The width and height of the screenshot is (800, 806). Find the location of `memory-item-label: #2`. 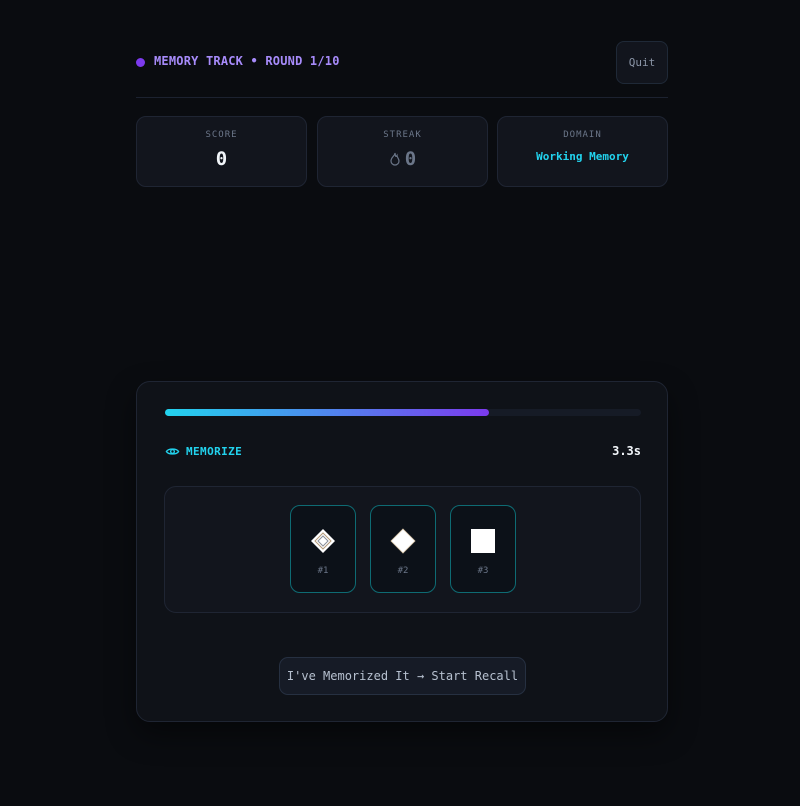

memory-item-label: #2 is located at coordinates (403, 571).